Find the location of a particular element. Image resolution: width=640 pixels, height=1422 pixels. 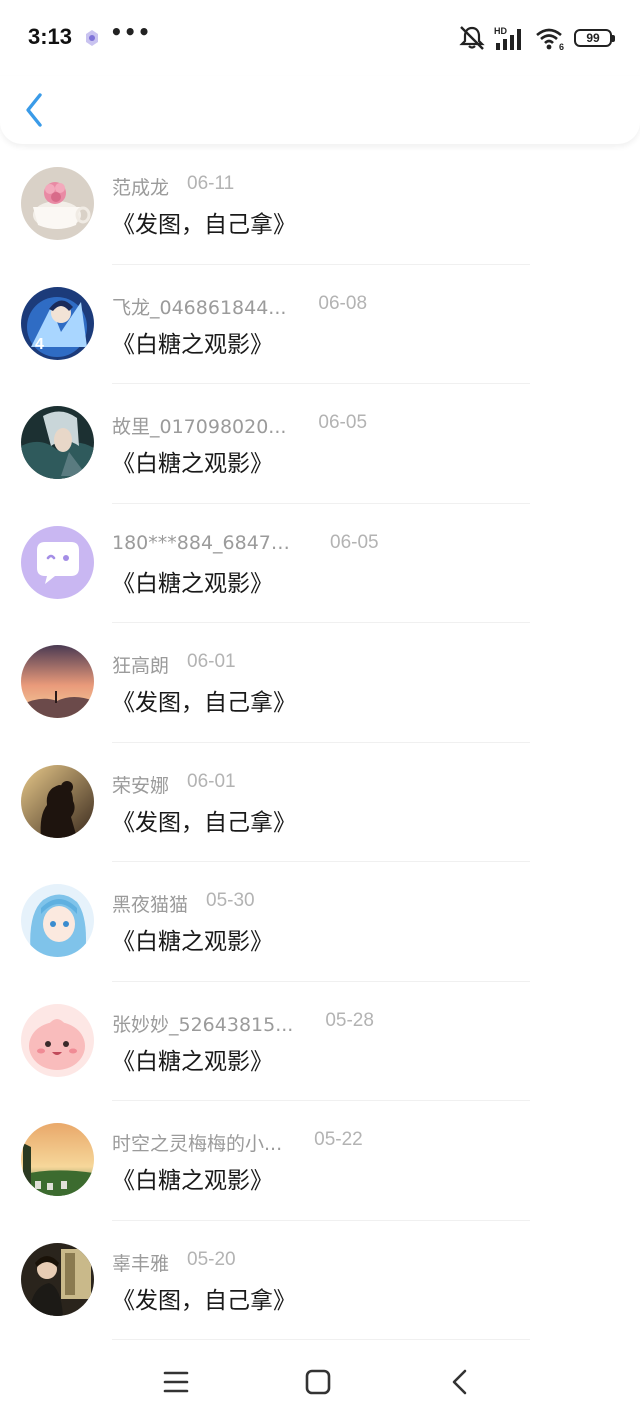

avatar-pink-cartoon is located at coordinates (57, 1040).